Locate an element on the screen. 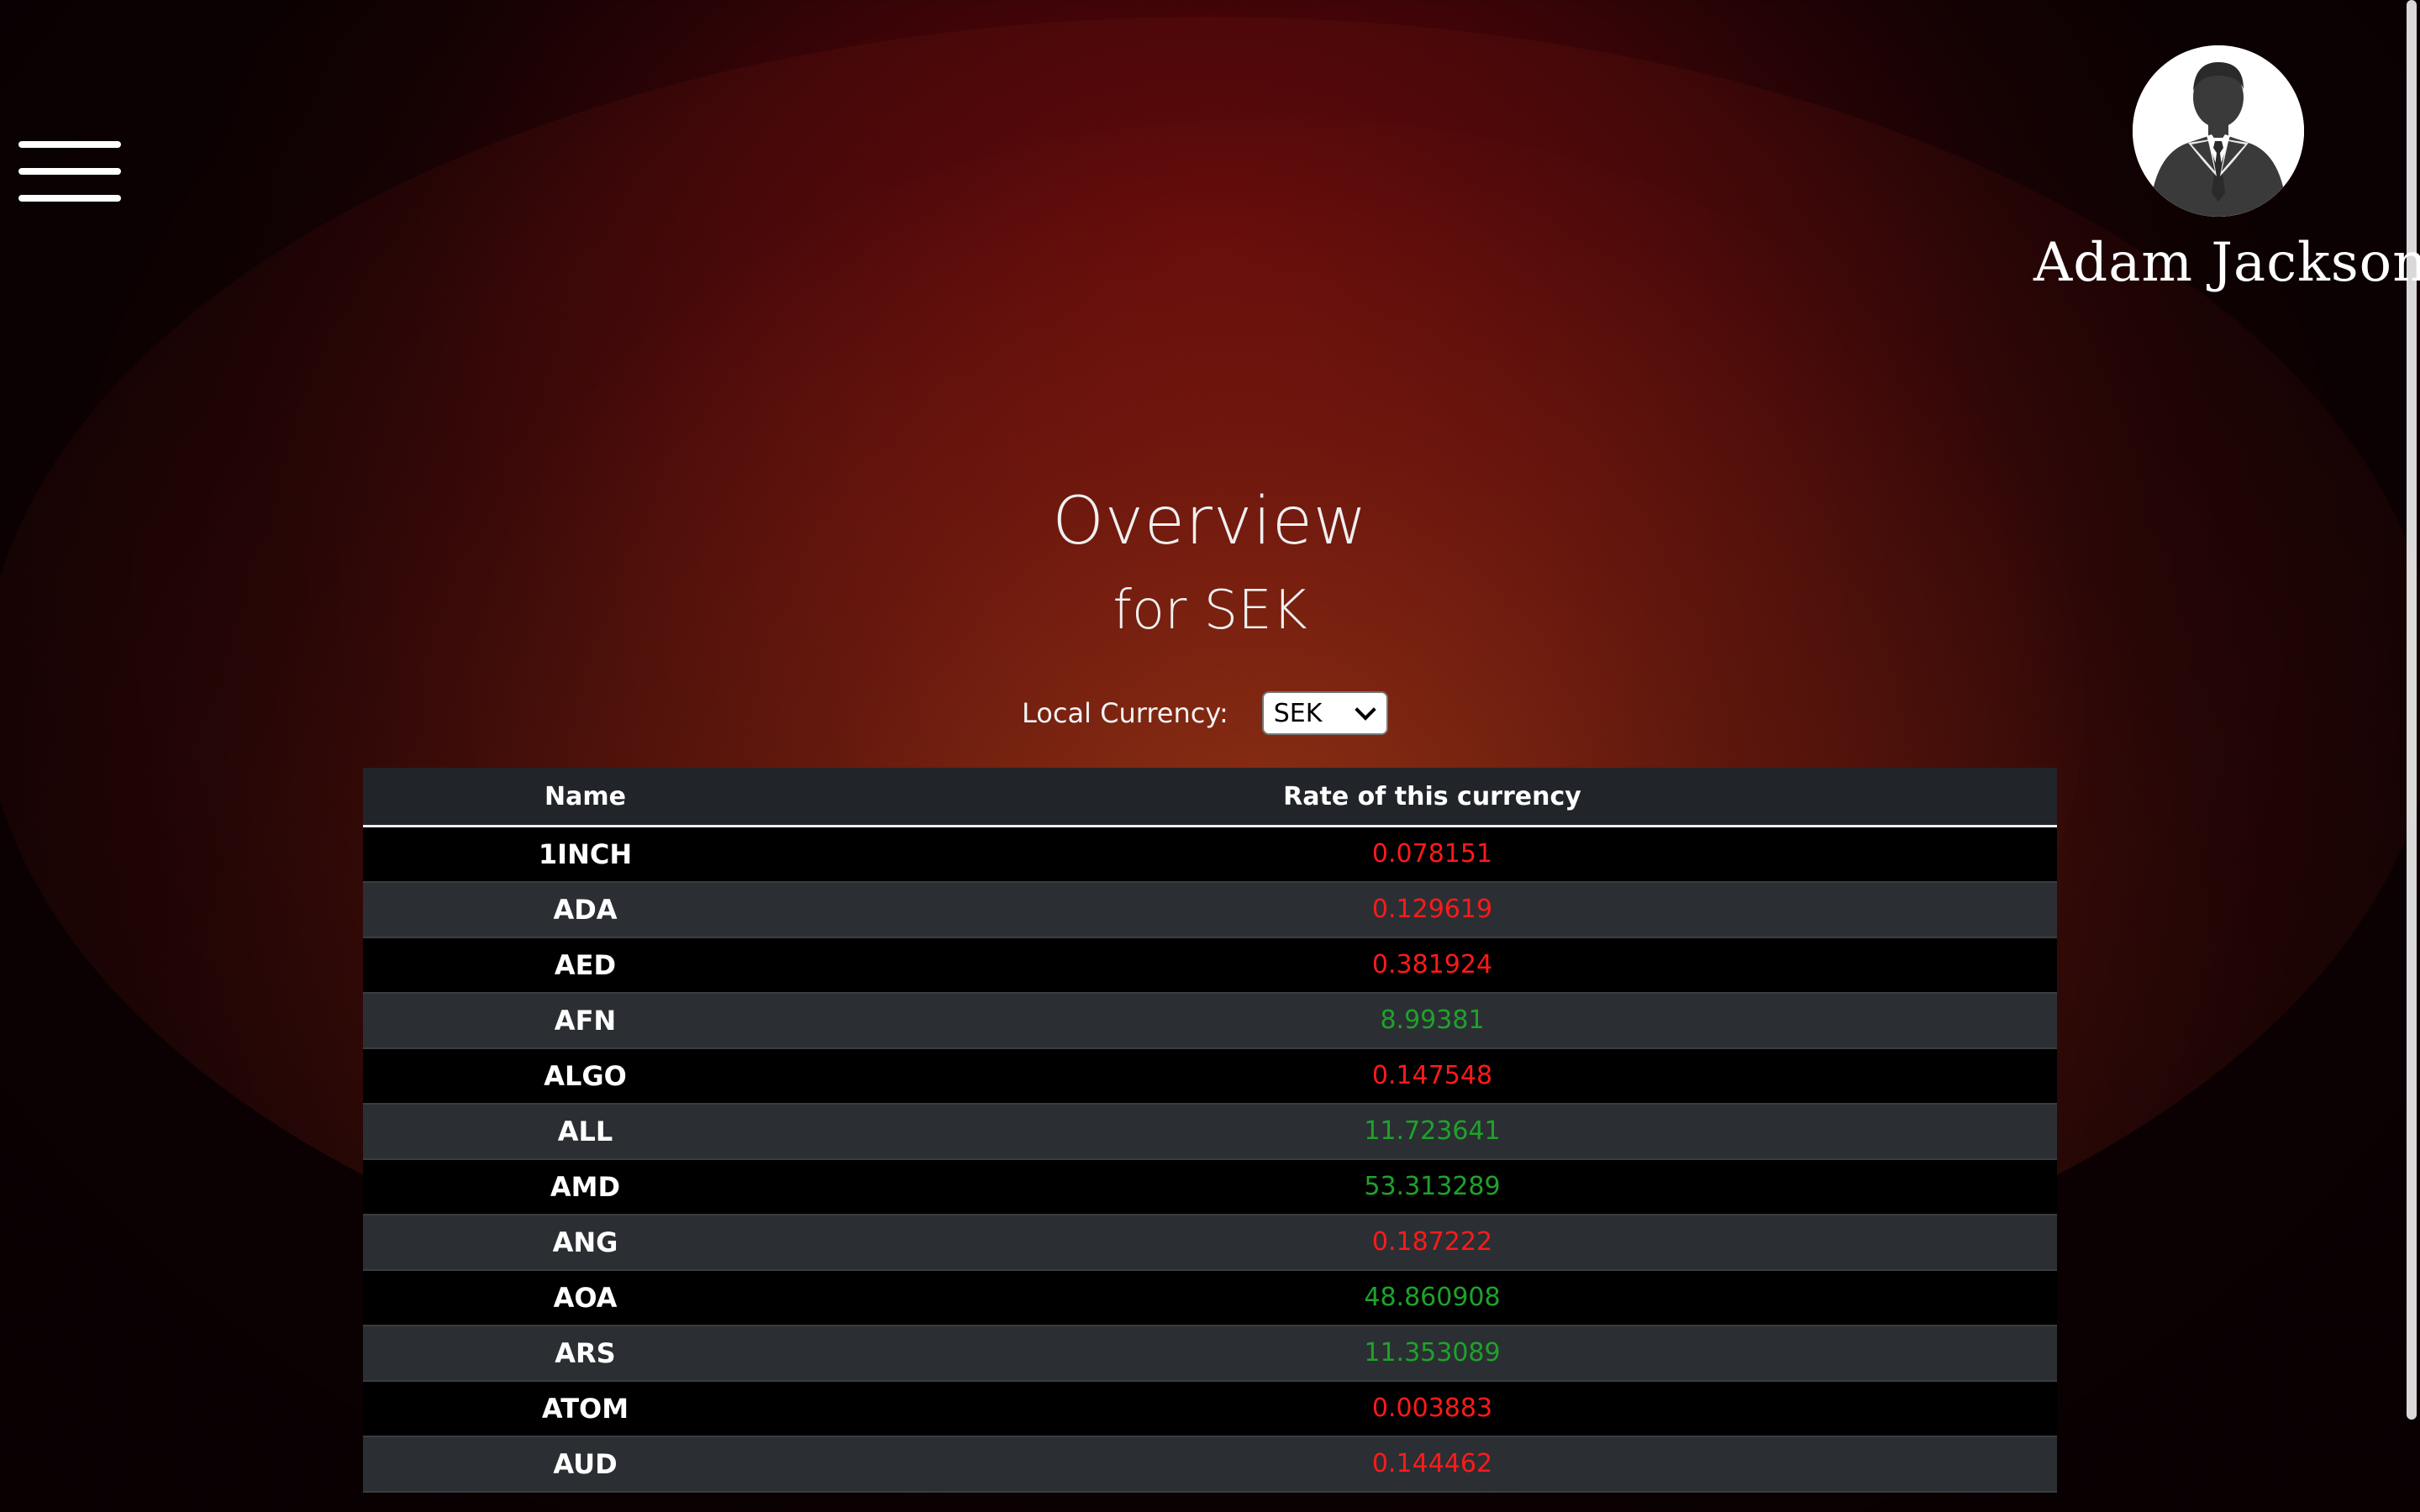  currency-rate: 8.99381 is located at coordinates (1433, 1020).